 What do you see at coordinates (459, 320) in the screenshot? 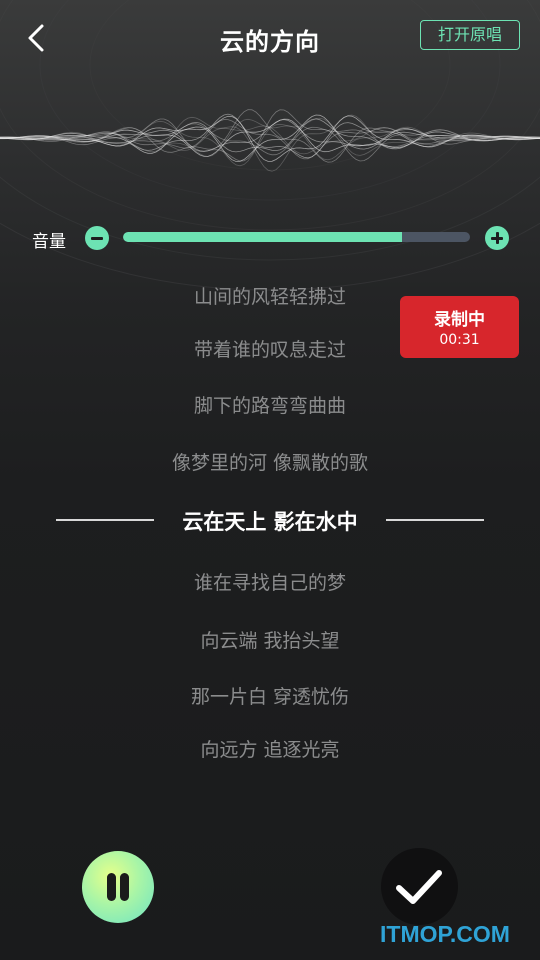
I see `recording-status-label: 录制中` at bounding box center [459, 320].